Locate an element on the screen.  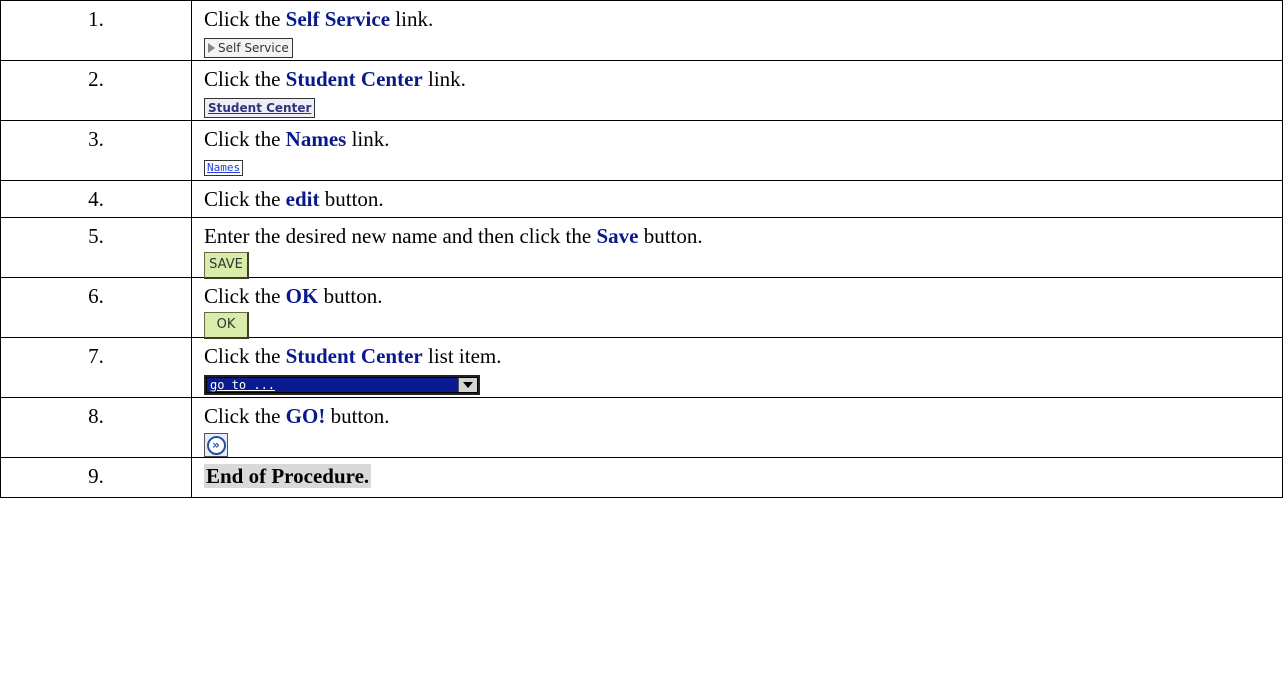
step-number: 2. is located at coordinates (96, 90).